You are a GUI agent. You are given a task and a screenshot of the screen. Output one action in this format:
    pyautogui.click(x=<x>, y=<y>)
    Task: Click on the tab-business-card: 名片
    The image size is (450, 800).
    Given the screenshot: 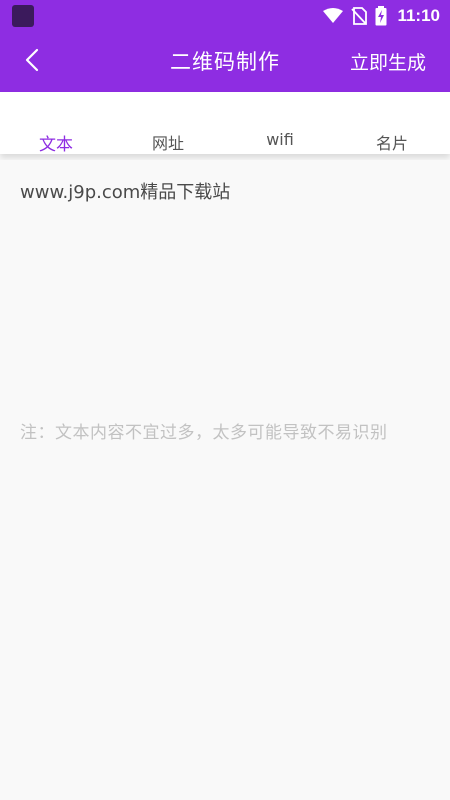 What is the action you would take?
    pyautogui.click(x=392, y=142)
    